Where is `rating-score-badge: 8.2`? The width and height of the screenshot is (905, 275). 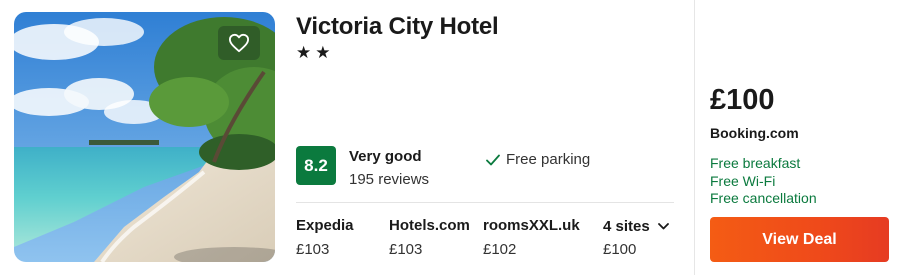
rating-score-badge: 8.2 is located at coordinates (316, 165).